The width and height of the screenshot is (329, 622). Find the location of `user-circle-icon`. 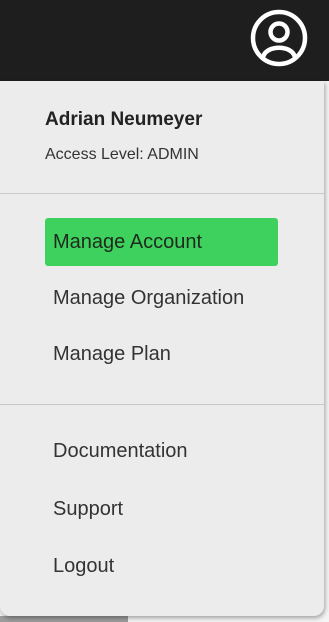

user-circle-icon is located at coordinates (279, 38).